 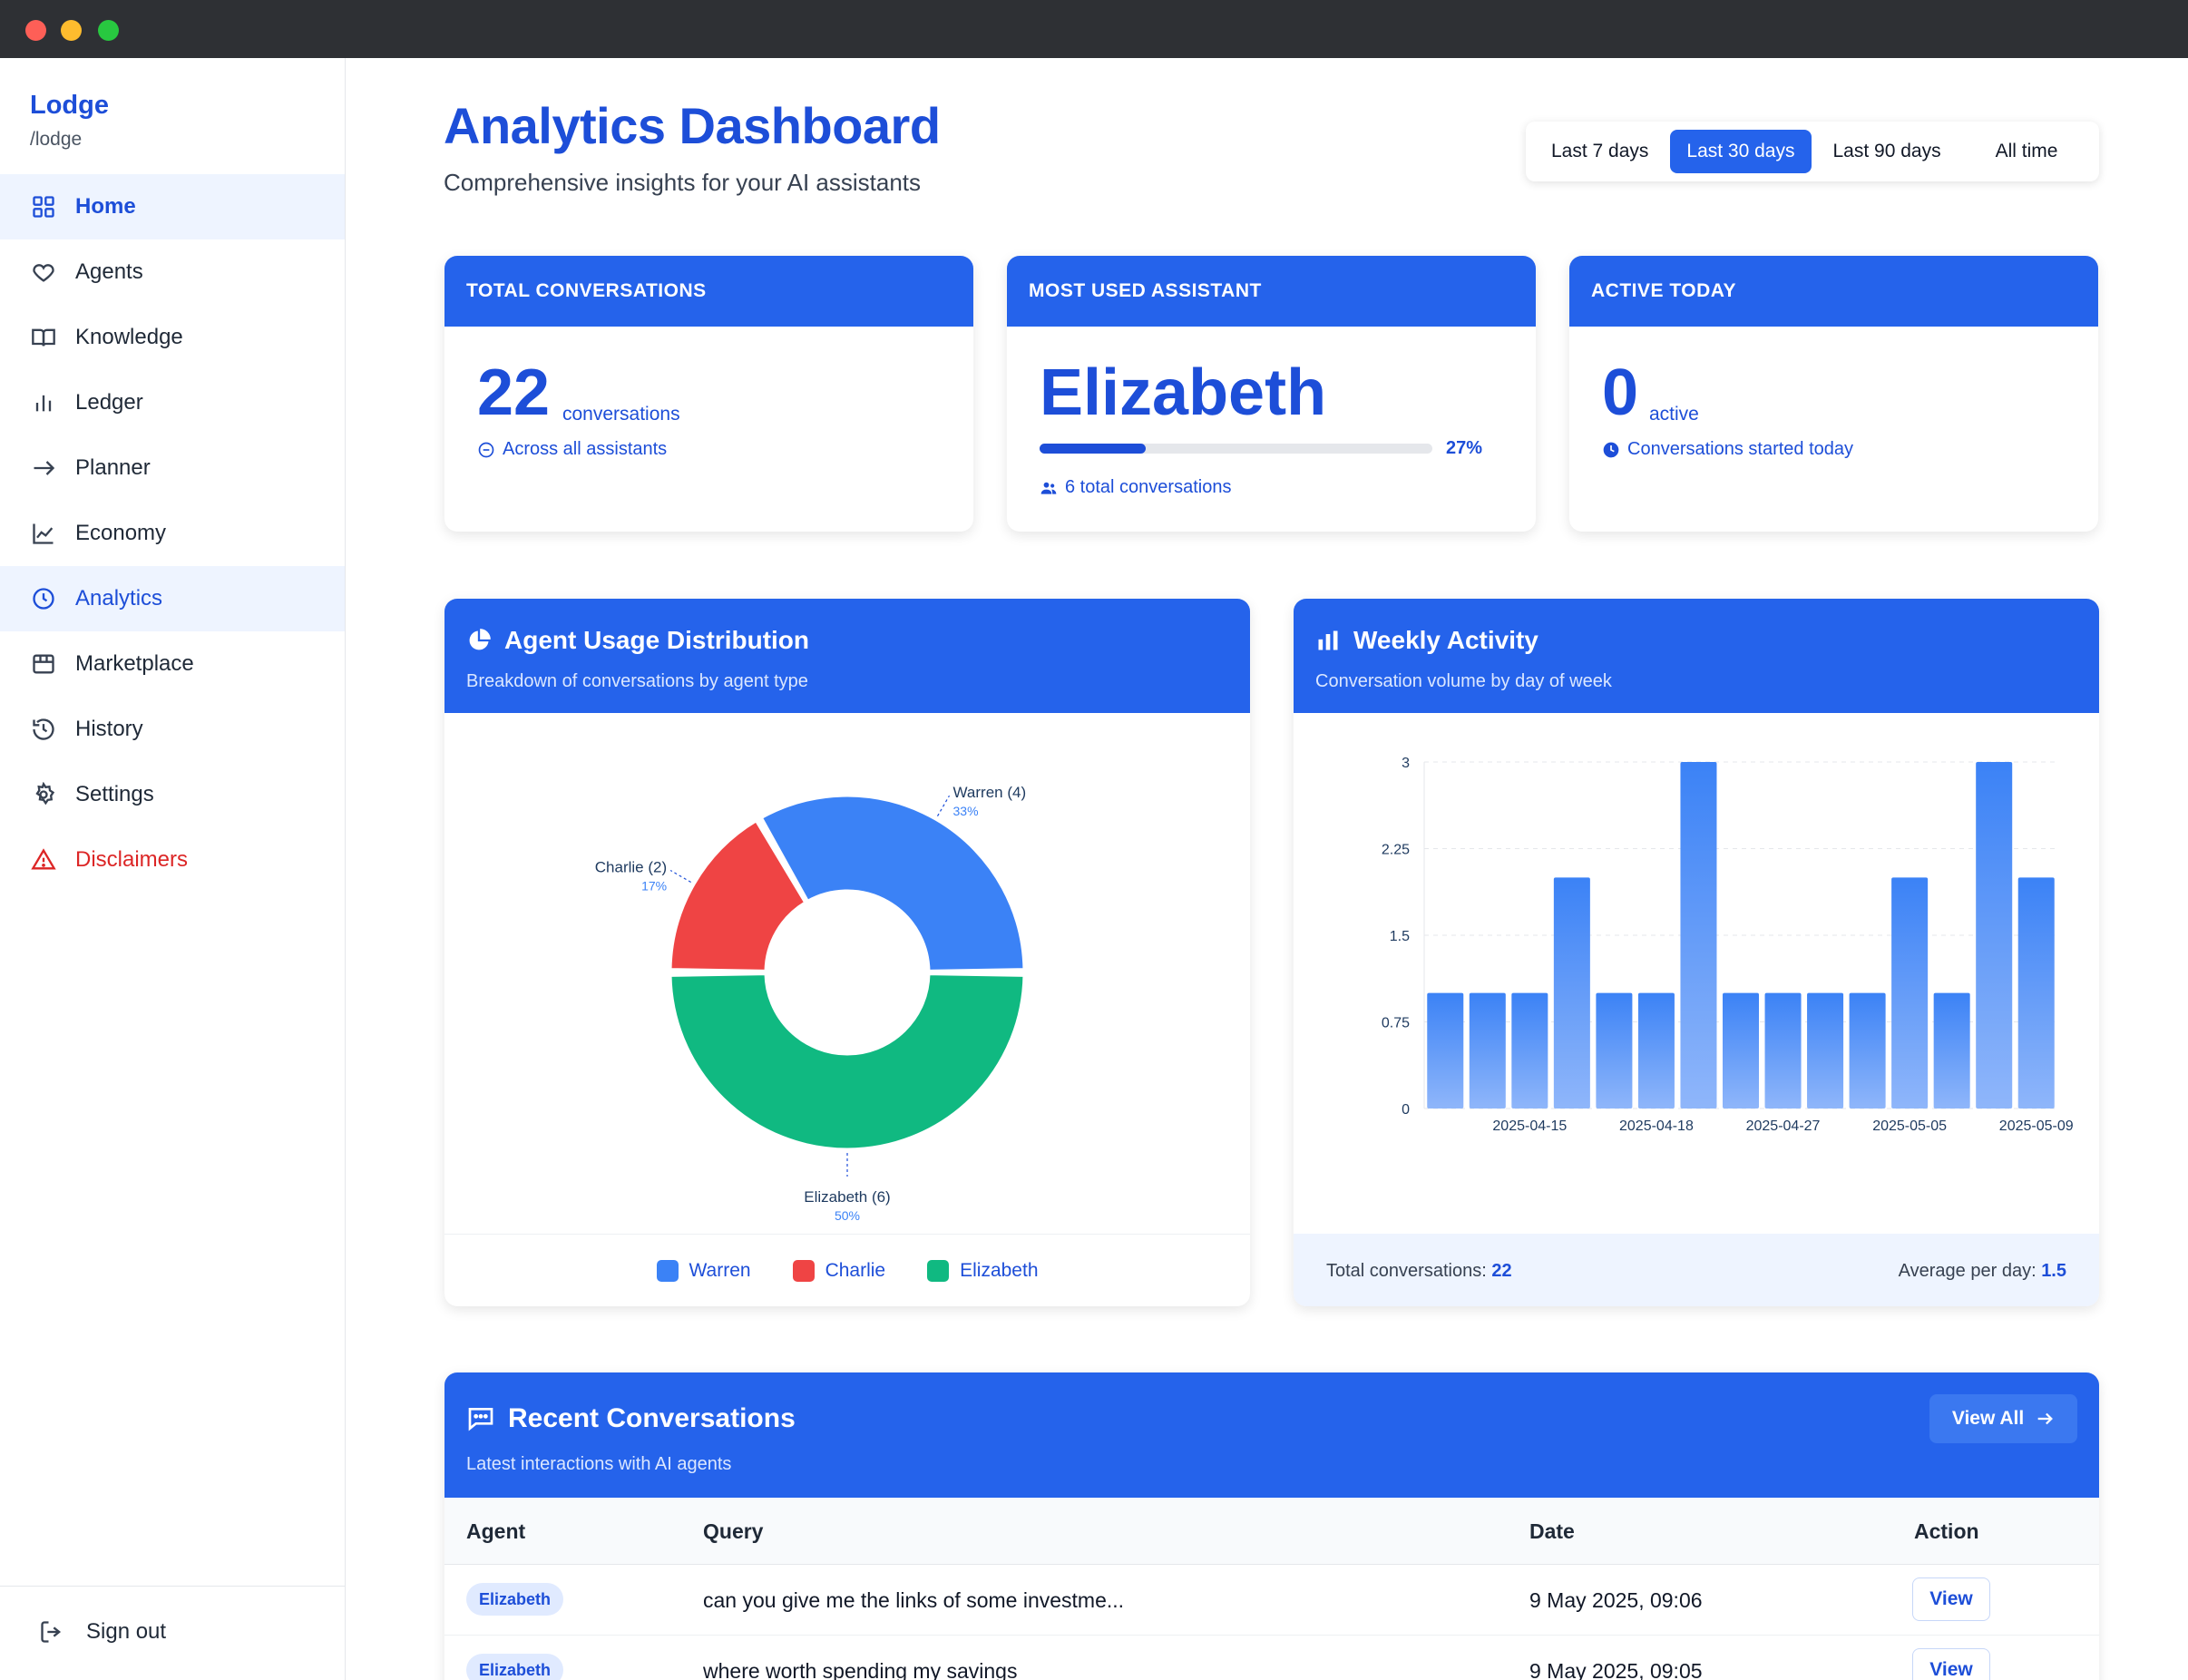 What do you see at coordinates (892, 883) in the screenshot?
I see `pie-slice-warren` at bounding box center [892, 883].